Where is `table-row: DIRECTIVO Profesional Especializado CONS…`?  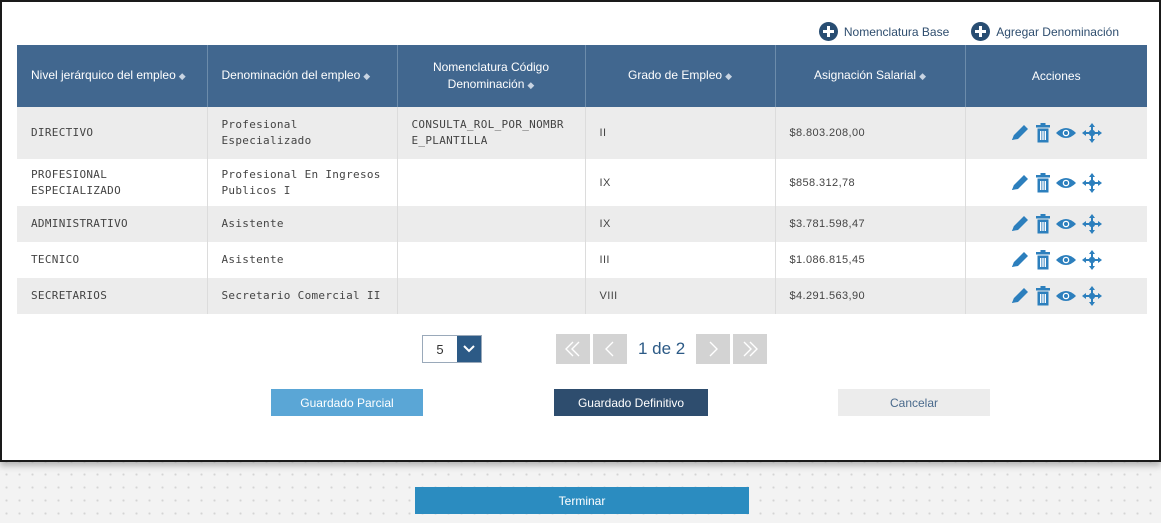
table-row: DIRECTIVO Profesional Especializado CONS… is located at coordinates (582, 133).